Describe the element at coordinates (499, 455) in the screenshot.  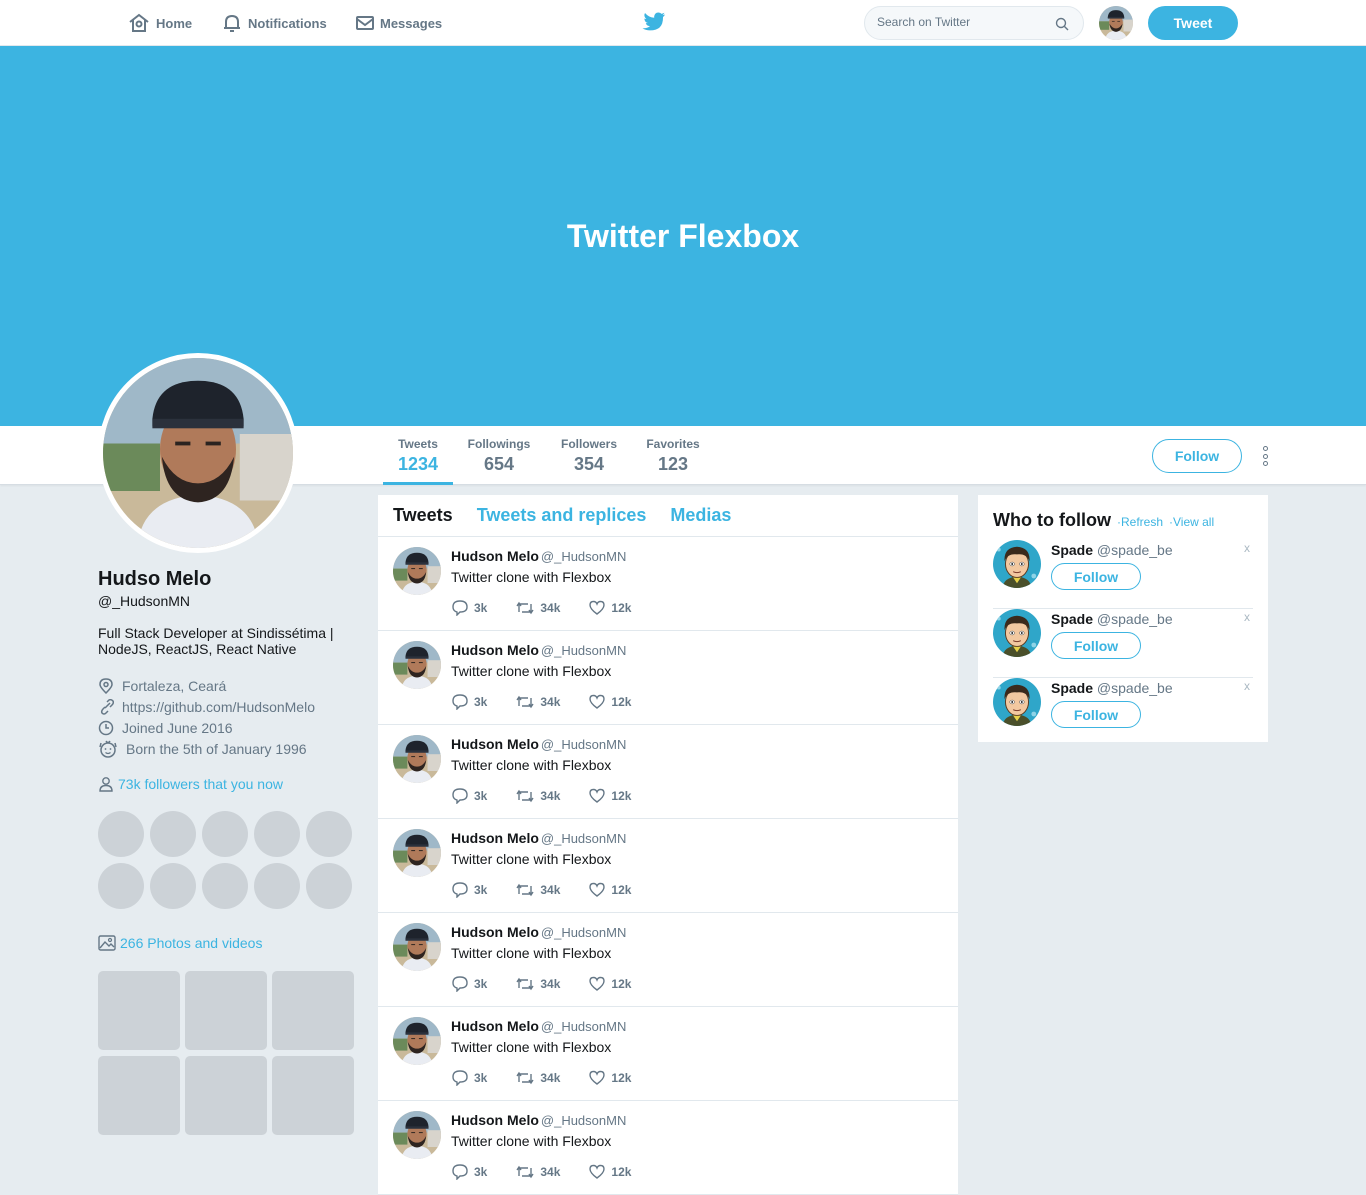
I see `stat-followings: Followings 654` at that location.